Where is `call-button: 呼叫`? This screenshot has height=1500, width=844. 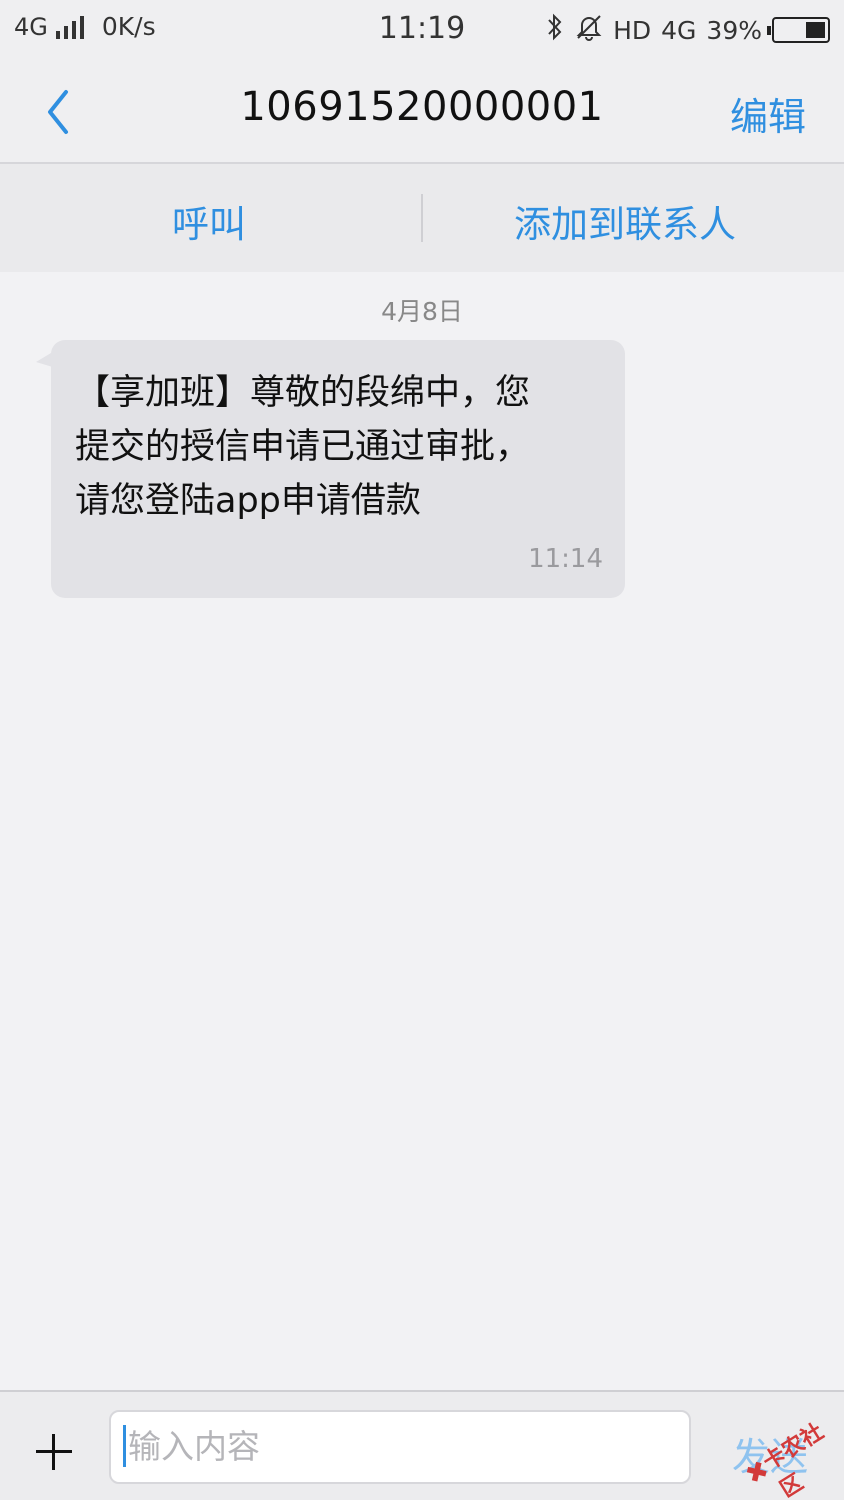
call-button: 呼叫 is located at coordinates (209, 221).